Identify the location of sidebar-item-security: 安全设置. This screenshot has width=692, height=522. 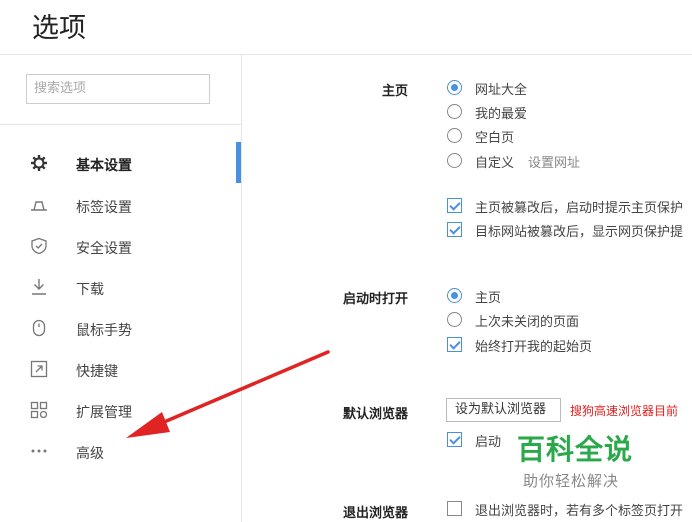
(120, 246).